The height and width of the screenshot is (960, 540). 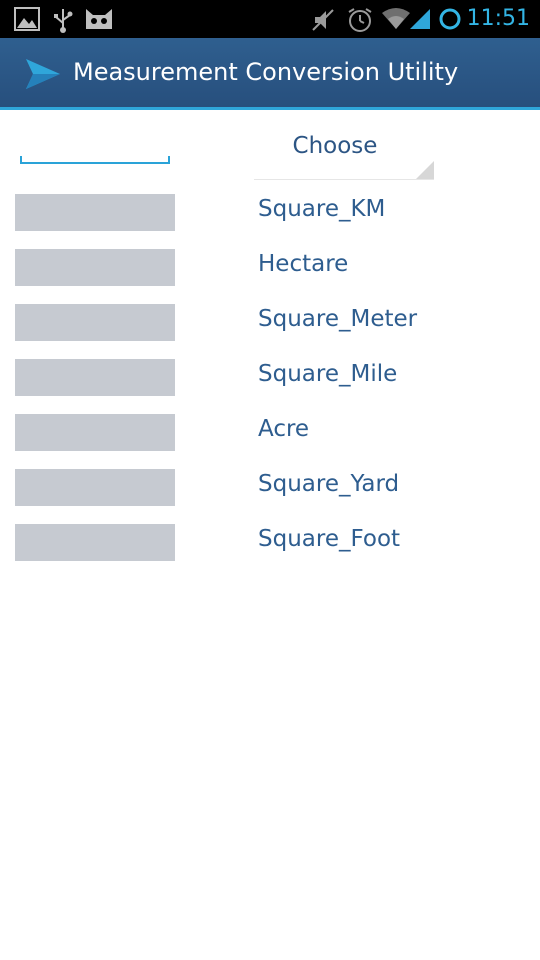 I want to click on unit-spinner: Choose, so click(x=344, y=152).